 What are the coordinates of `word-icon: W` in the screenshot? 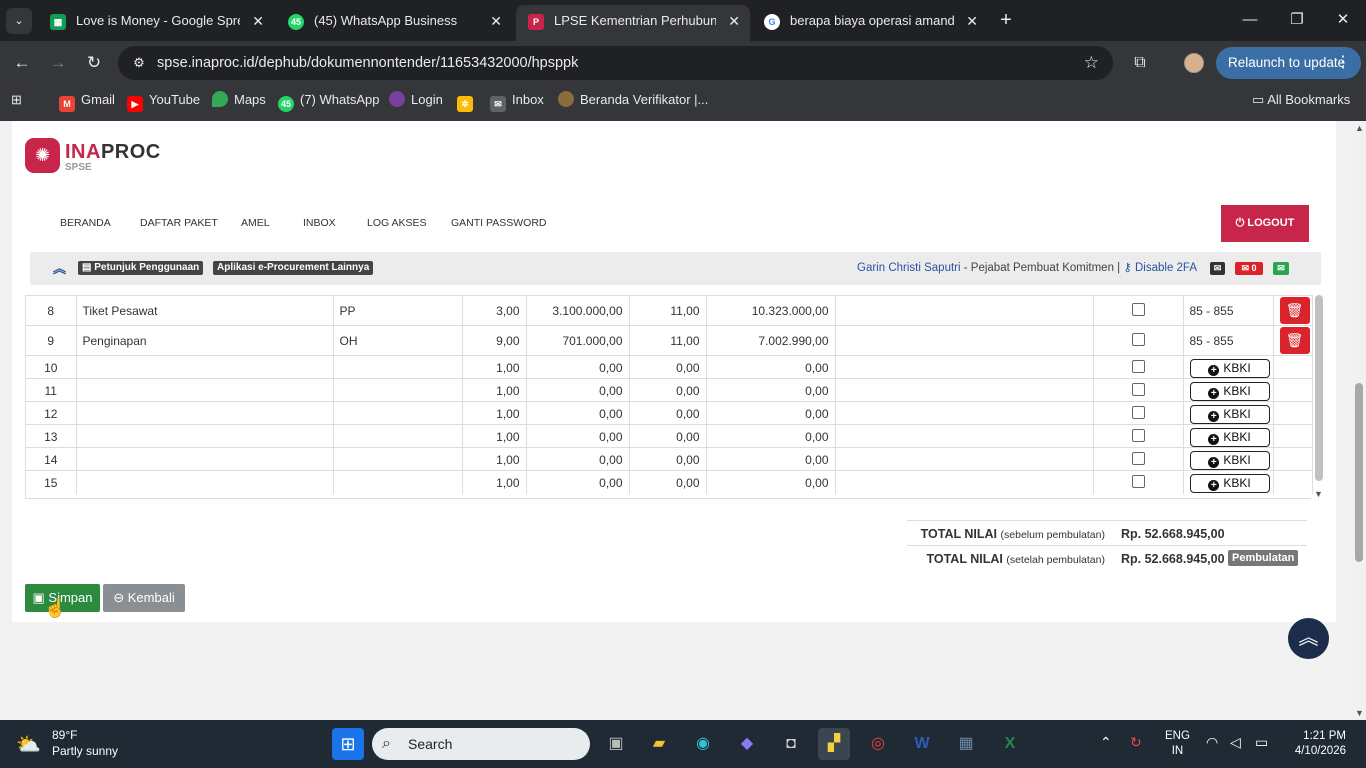 It's located at (922, 744).